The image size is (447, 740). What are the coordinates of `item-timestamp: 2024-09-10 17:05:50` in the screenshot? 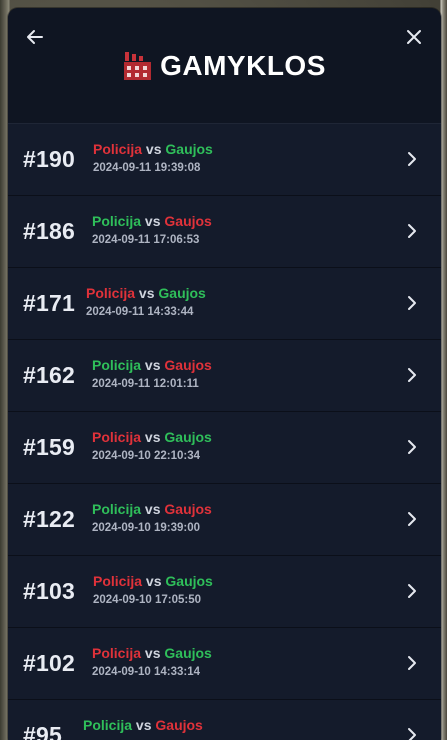 It's located at (147, 600).